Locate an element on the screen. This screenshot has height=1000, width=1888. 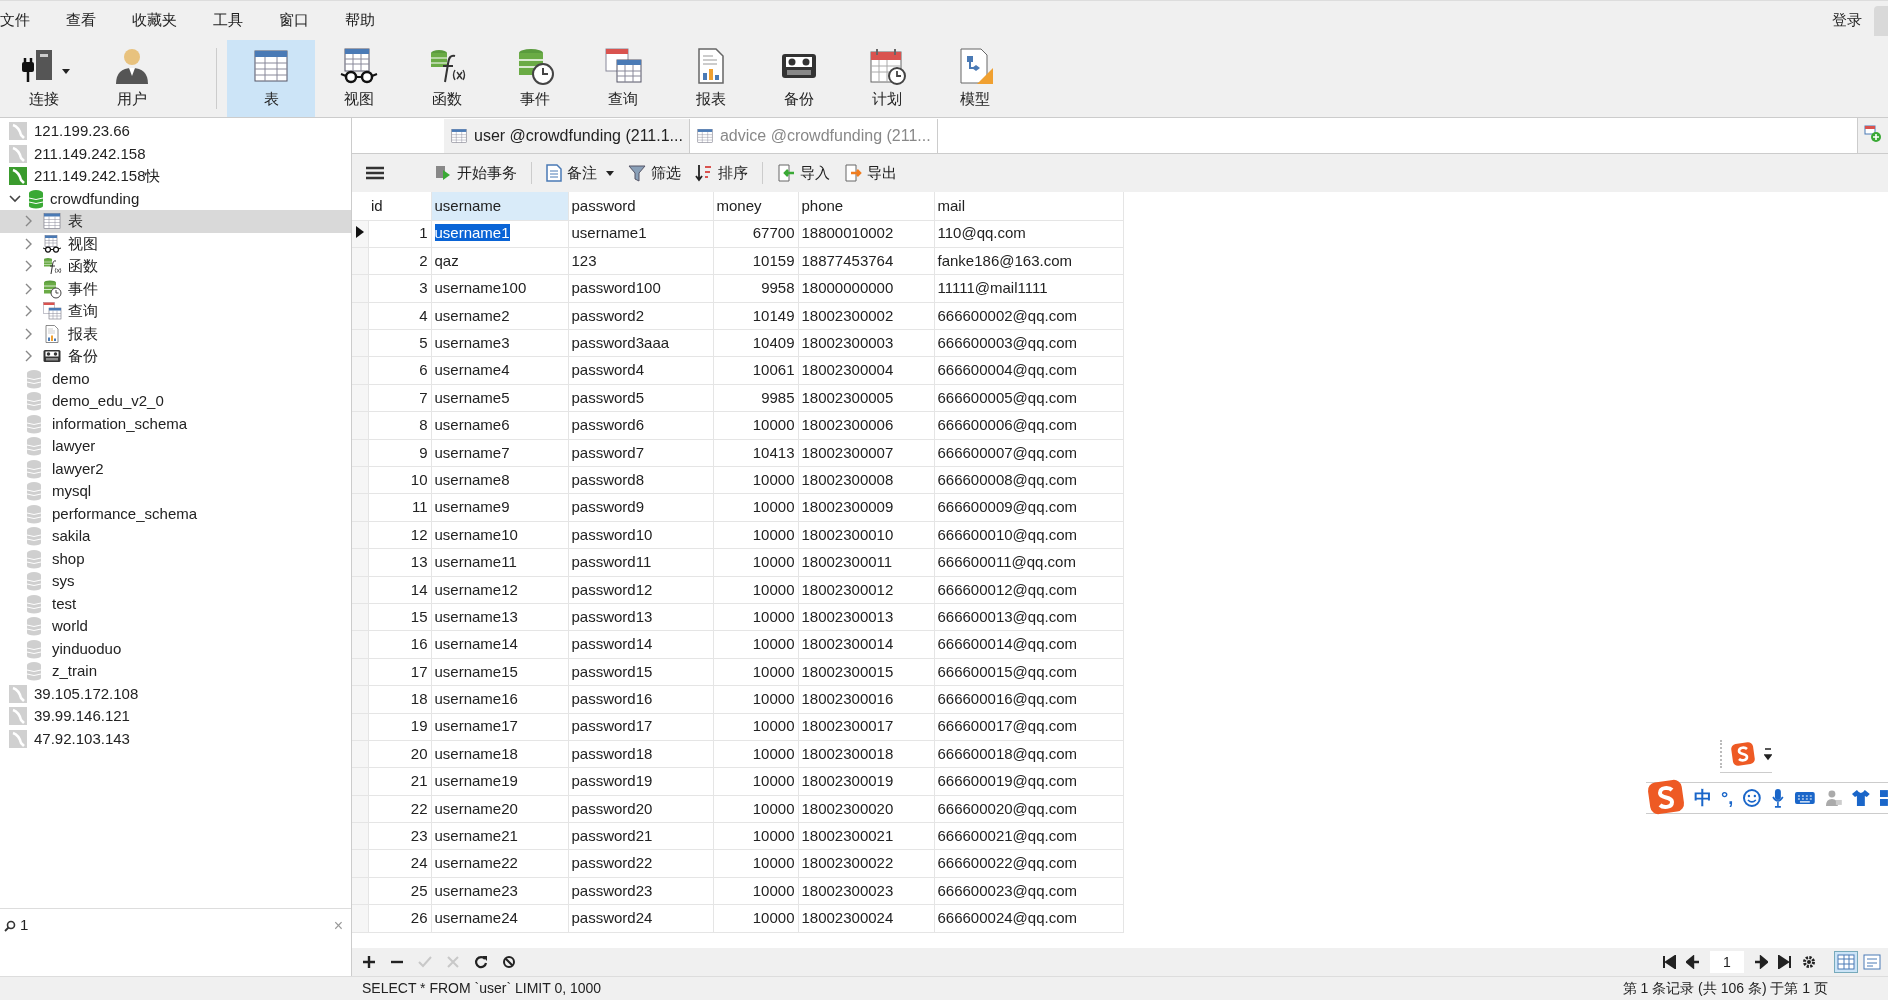
table-cell: 23 is located at coordinates (419, 836).